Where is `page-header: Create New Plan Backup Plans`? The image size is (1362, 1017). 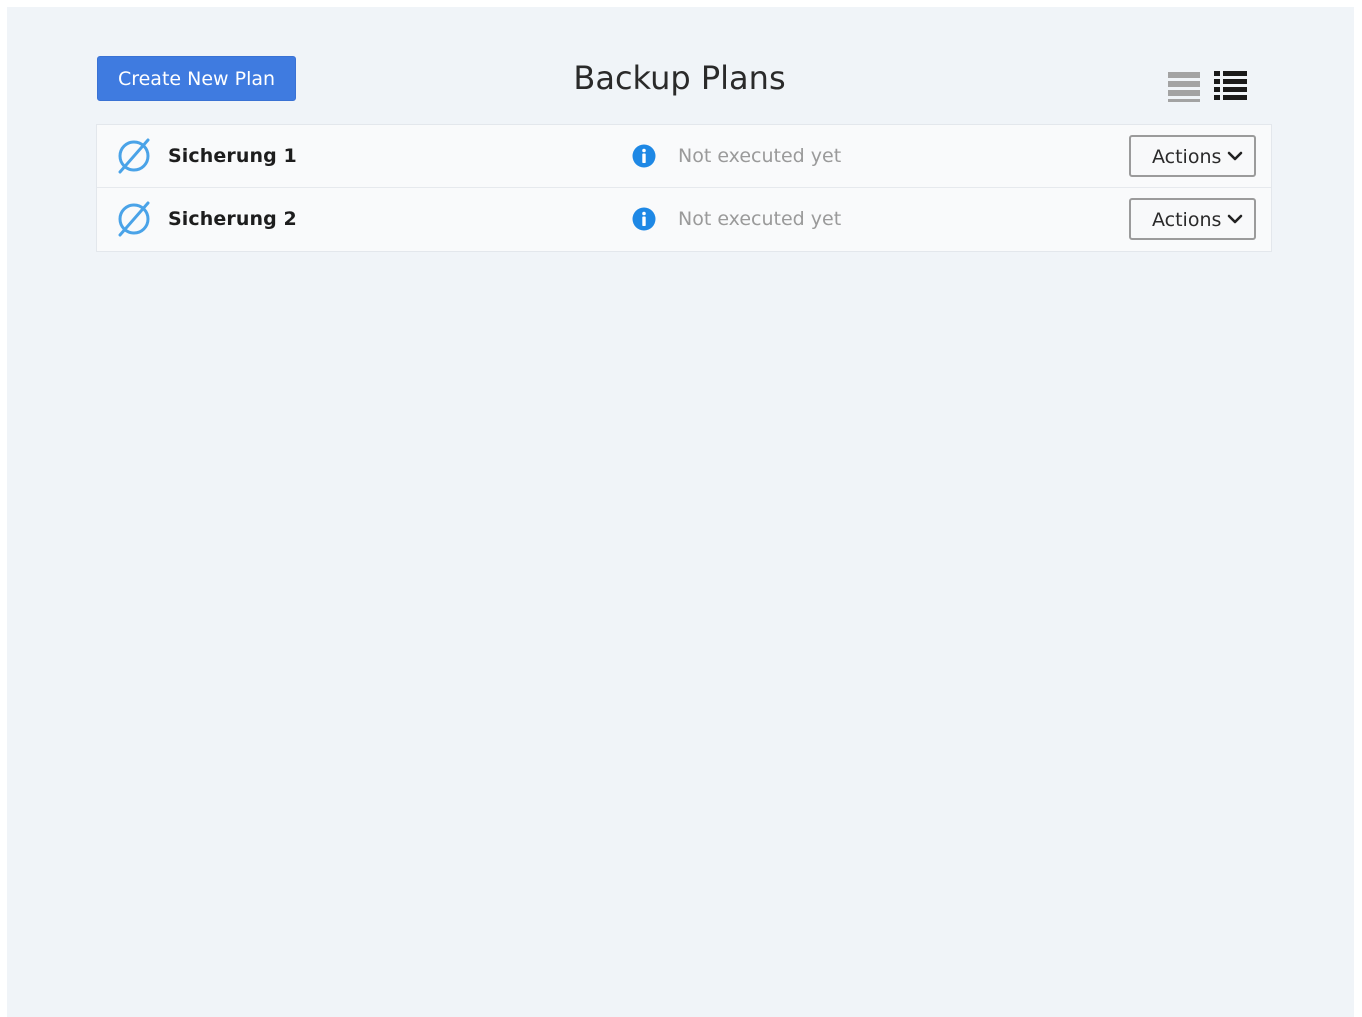
page-header: Create New Plan Backup Plans is located at coordinates (679, 79).